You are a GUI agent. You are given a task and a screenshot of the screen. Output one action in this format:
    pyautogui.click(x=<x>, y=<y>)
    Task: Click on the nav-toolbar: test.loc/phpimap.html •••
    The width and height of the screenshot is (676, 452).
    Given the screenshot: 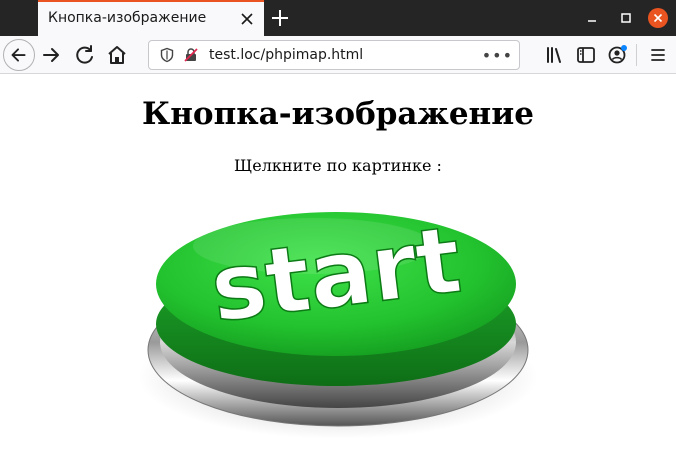 What is the action you would take?
    pyautogui.click(x=338, y=55)
    